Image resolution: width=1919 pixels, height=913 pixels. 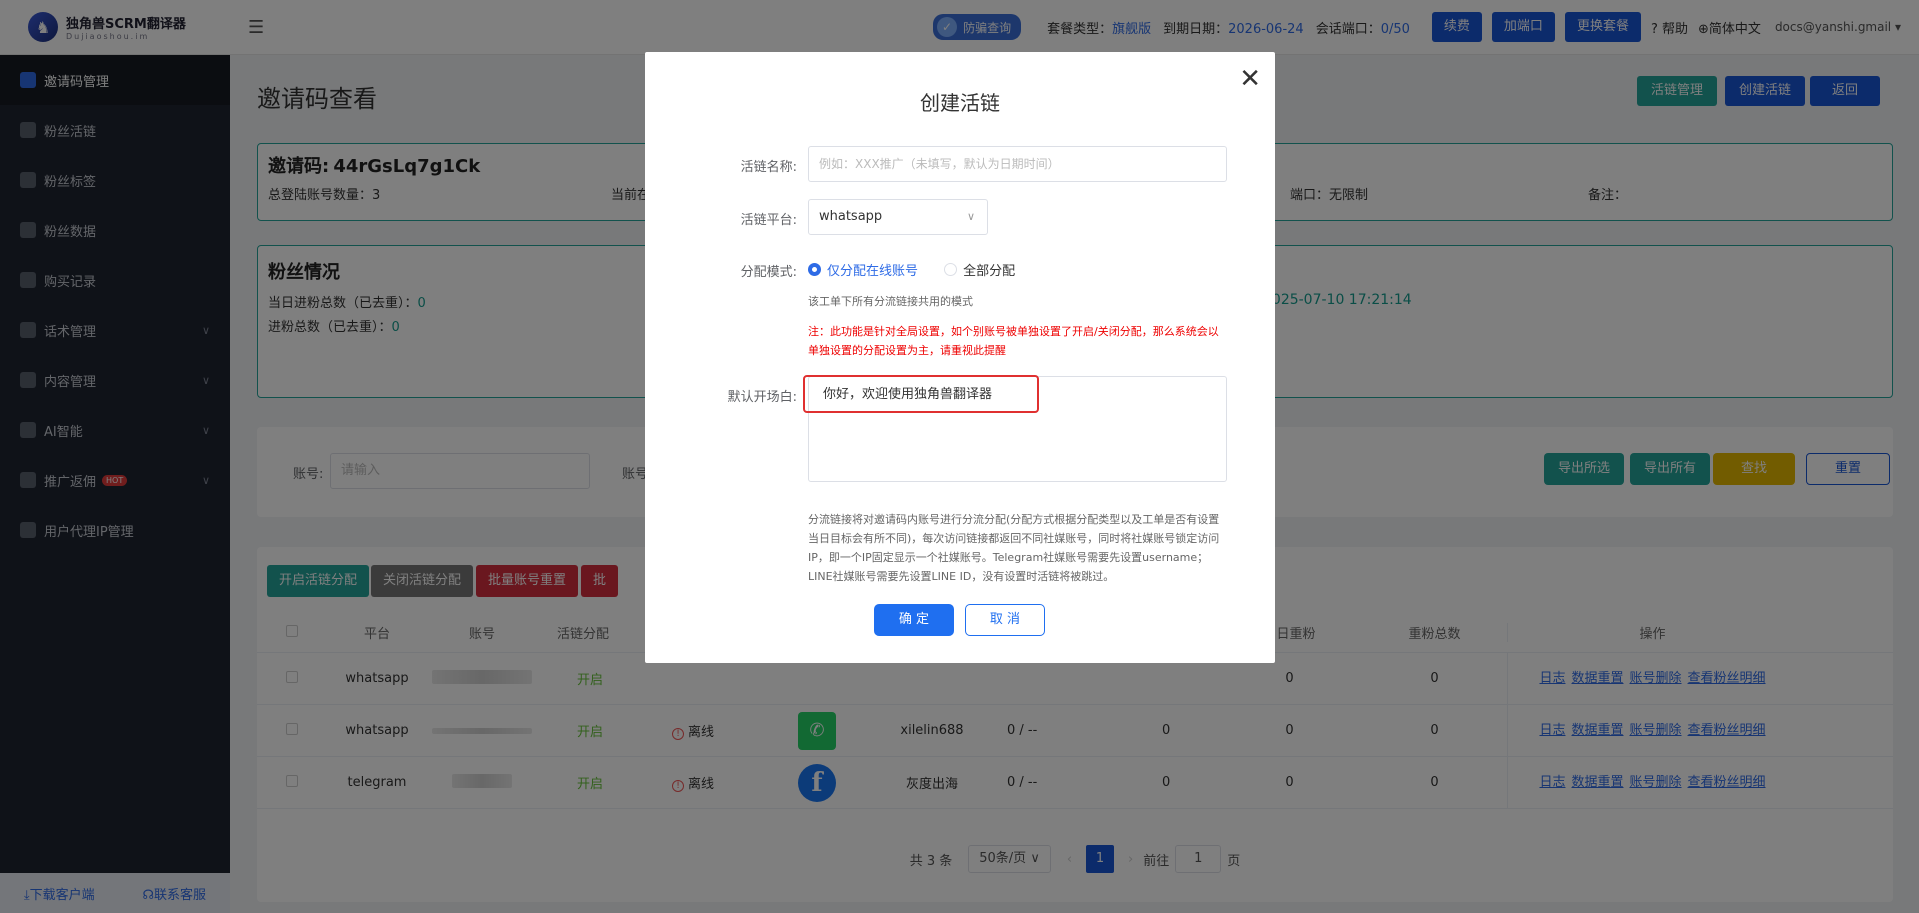 I want to click on highlight-box, so click(x=921, y=394).